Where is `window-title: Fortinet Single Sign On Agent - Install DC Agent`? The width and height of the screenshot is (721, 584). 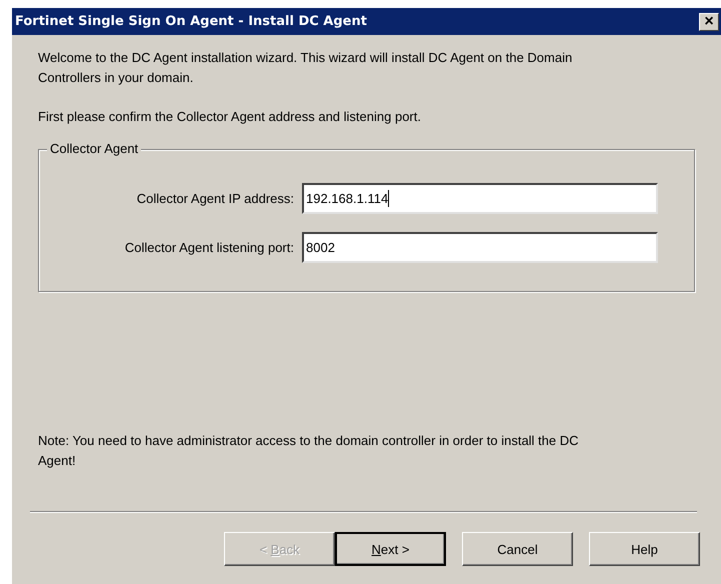
window-title: Fortinet Single Sign On Agent - Install DC Agent is located at coordinates (191, 21).